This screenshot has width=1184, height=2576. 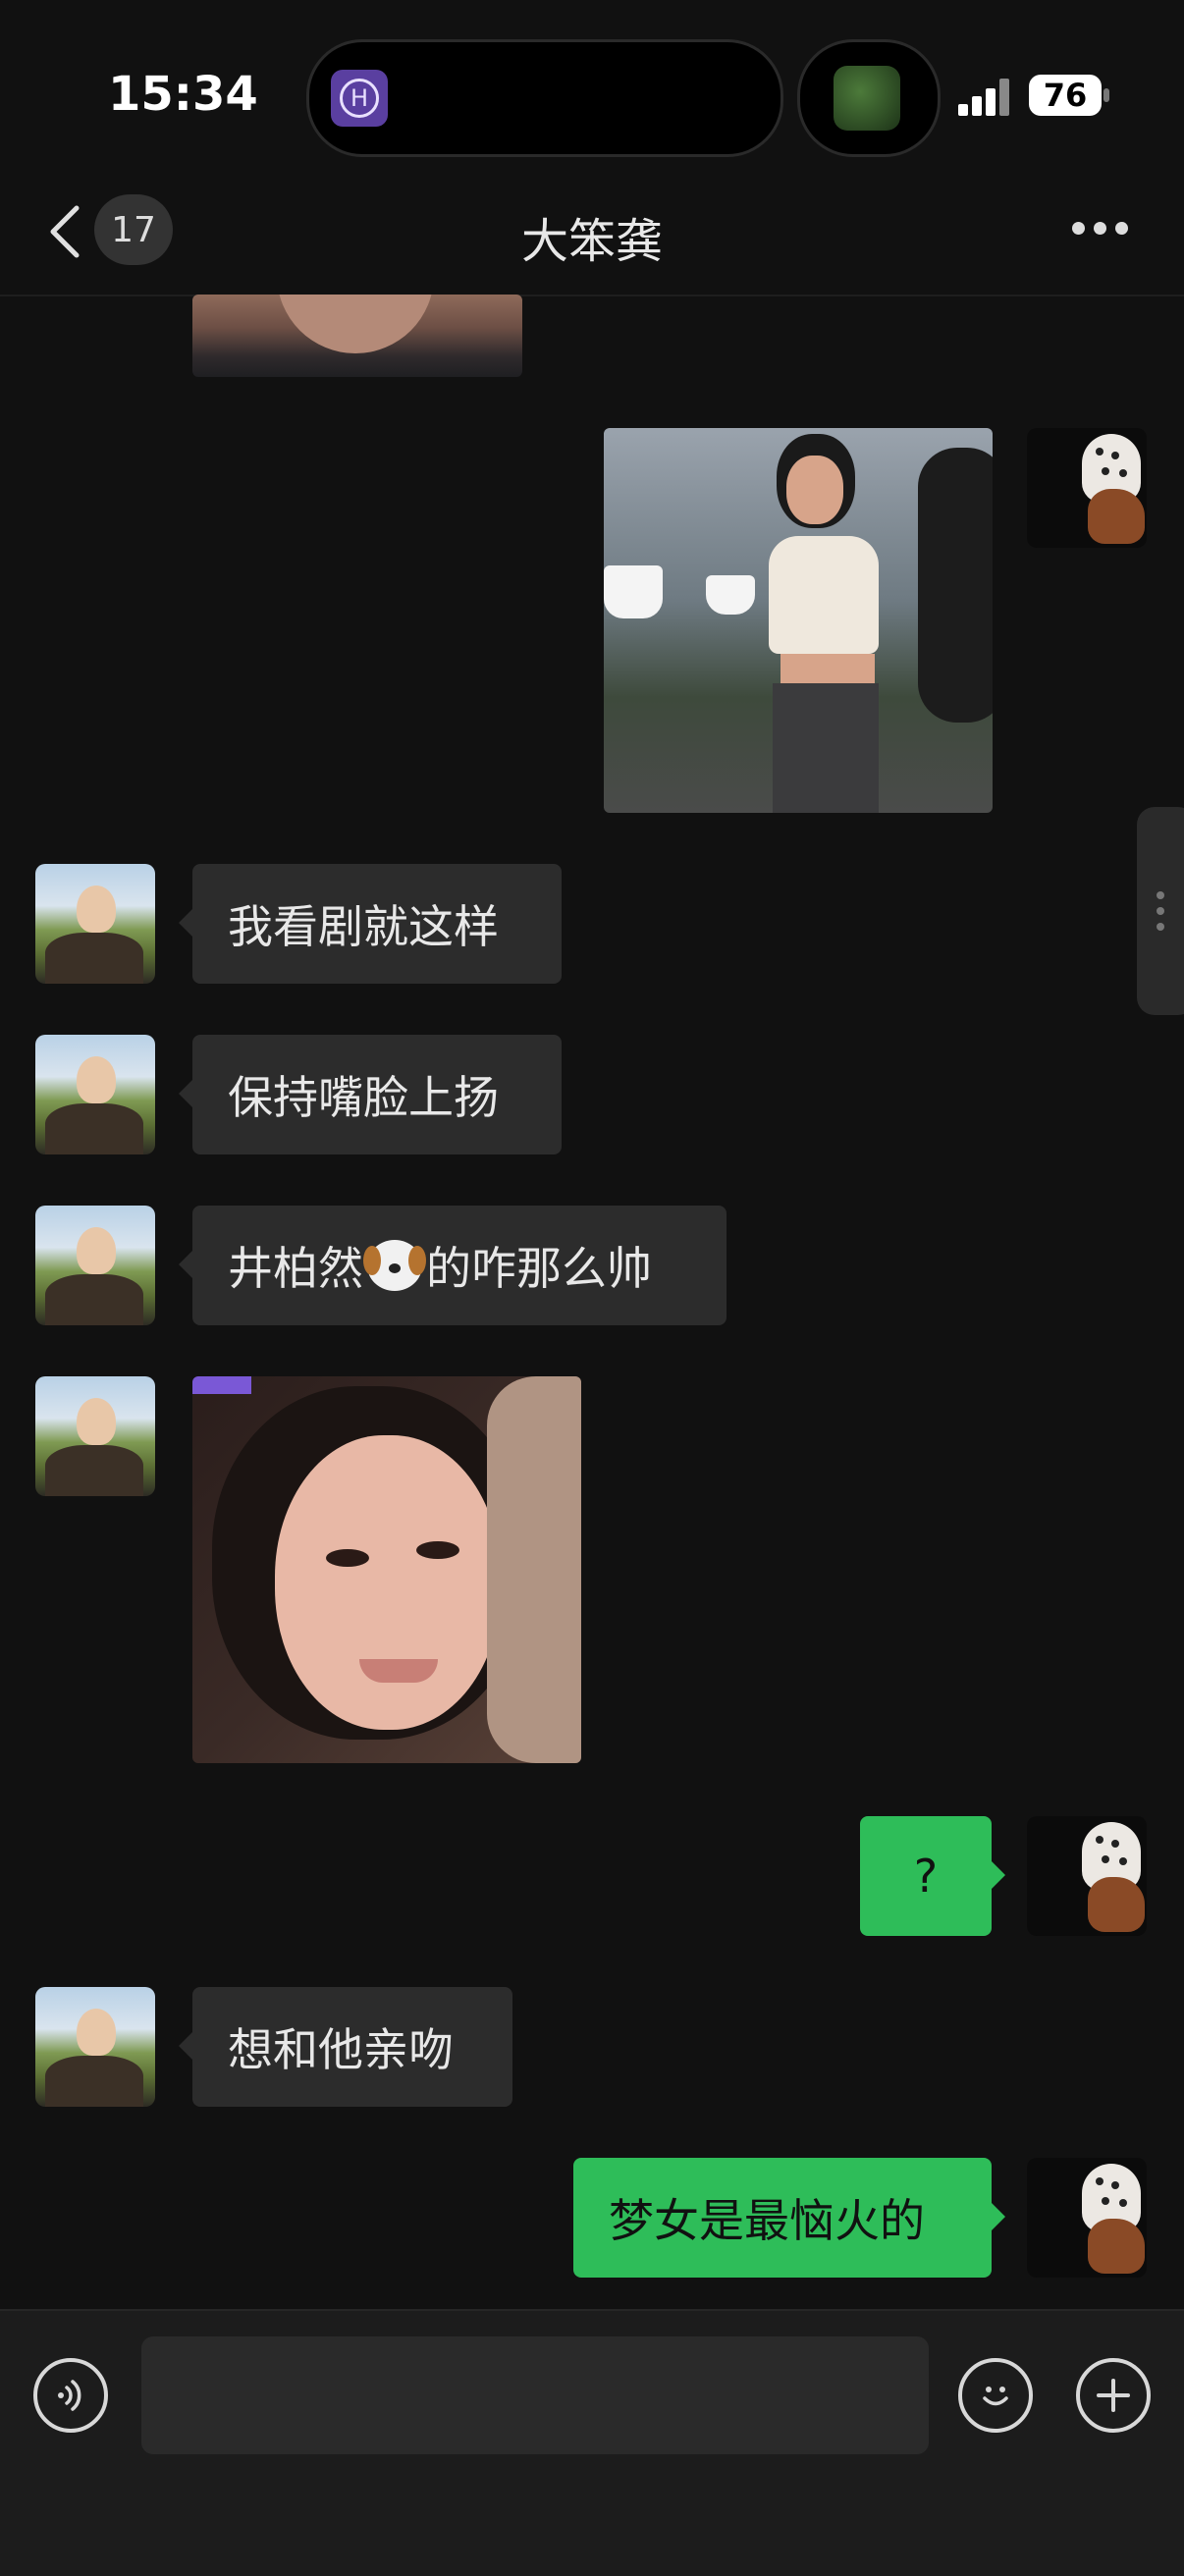 I want to click on sent-image, so click(x=799, y=620).